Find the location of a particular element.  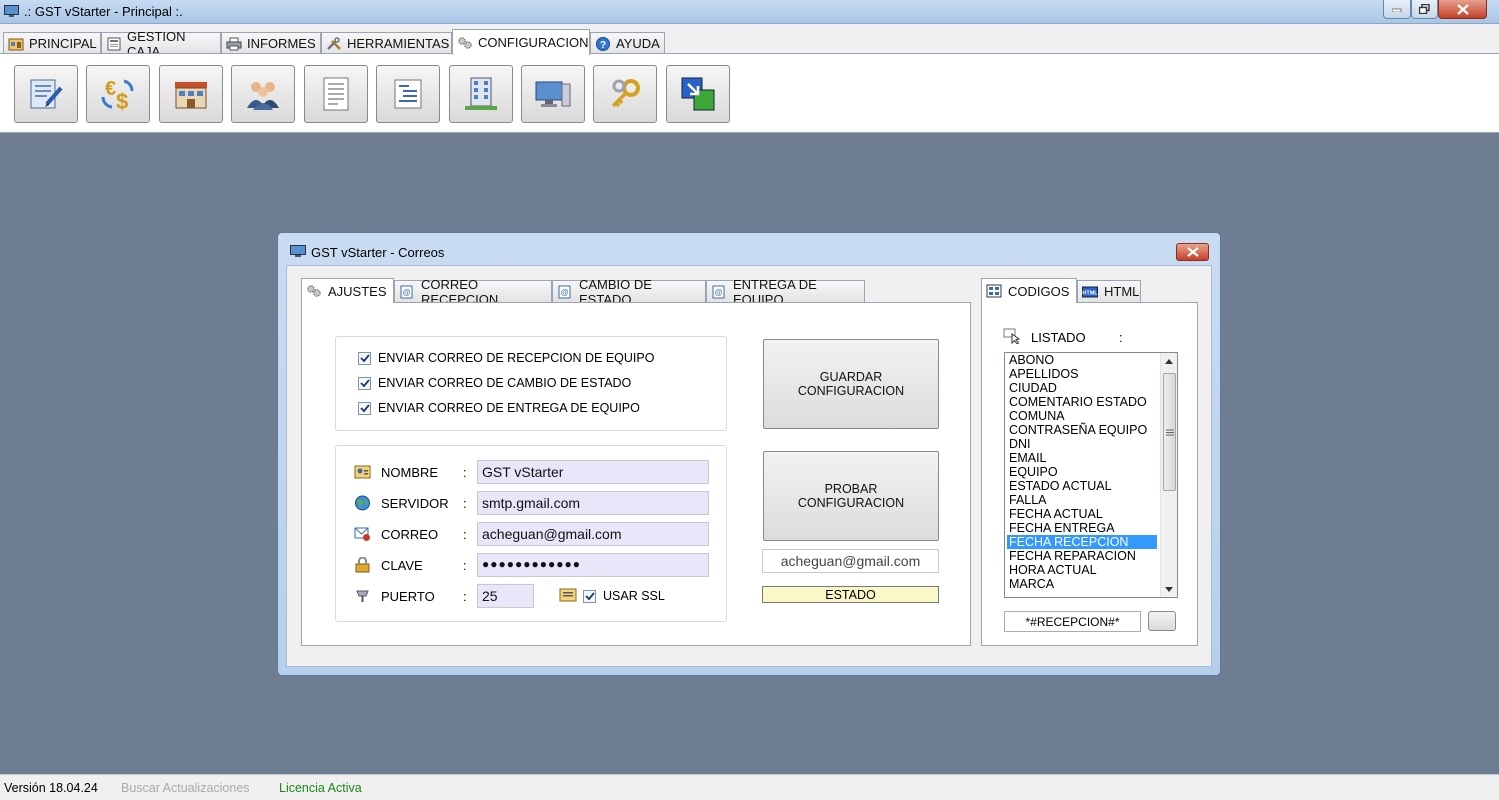

buscar-actualizaciones-link: Buscar Actualizaciones is located at coordinates (185, 788).